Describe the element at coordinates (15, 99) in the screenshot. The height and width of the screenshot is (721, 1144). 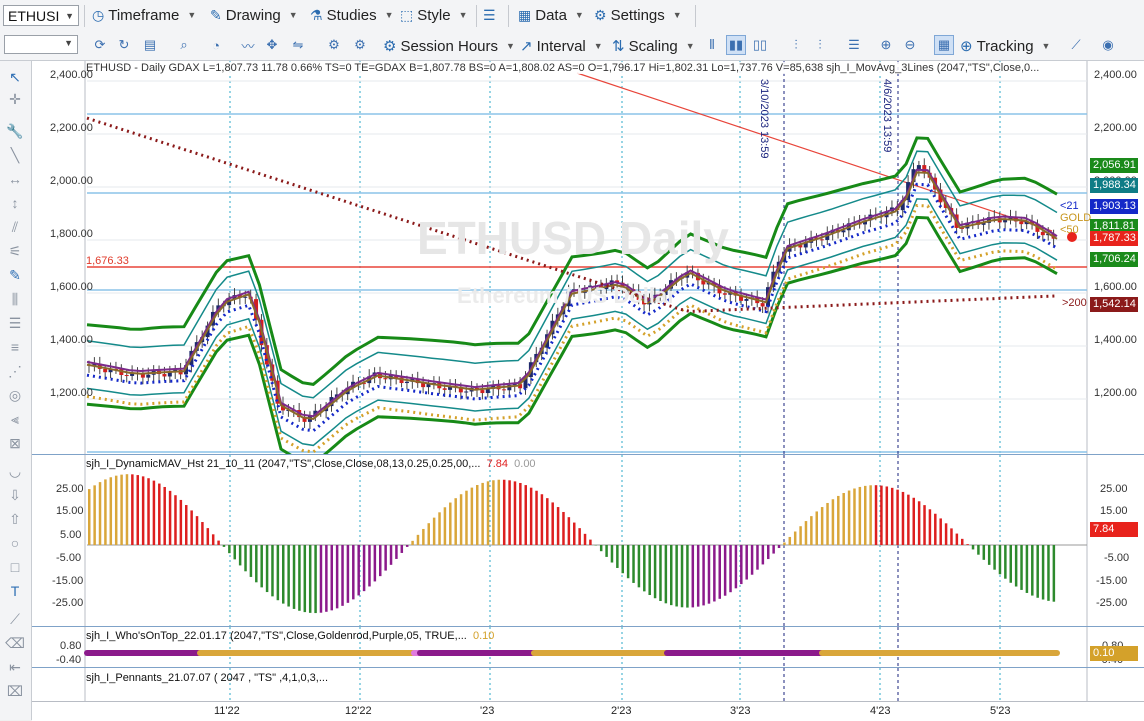
I see `crosshair-tool-icon: ✛` at that location.